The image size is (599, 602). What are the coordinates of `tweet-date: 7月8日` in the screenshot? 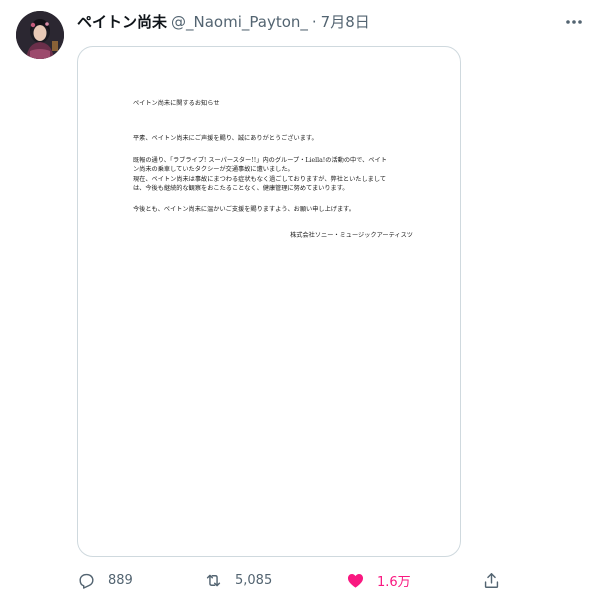 It's located at (345, 22).